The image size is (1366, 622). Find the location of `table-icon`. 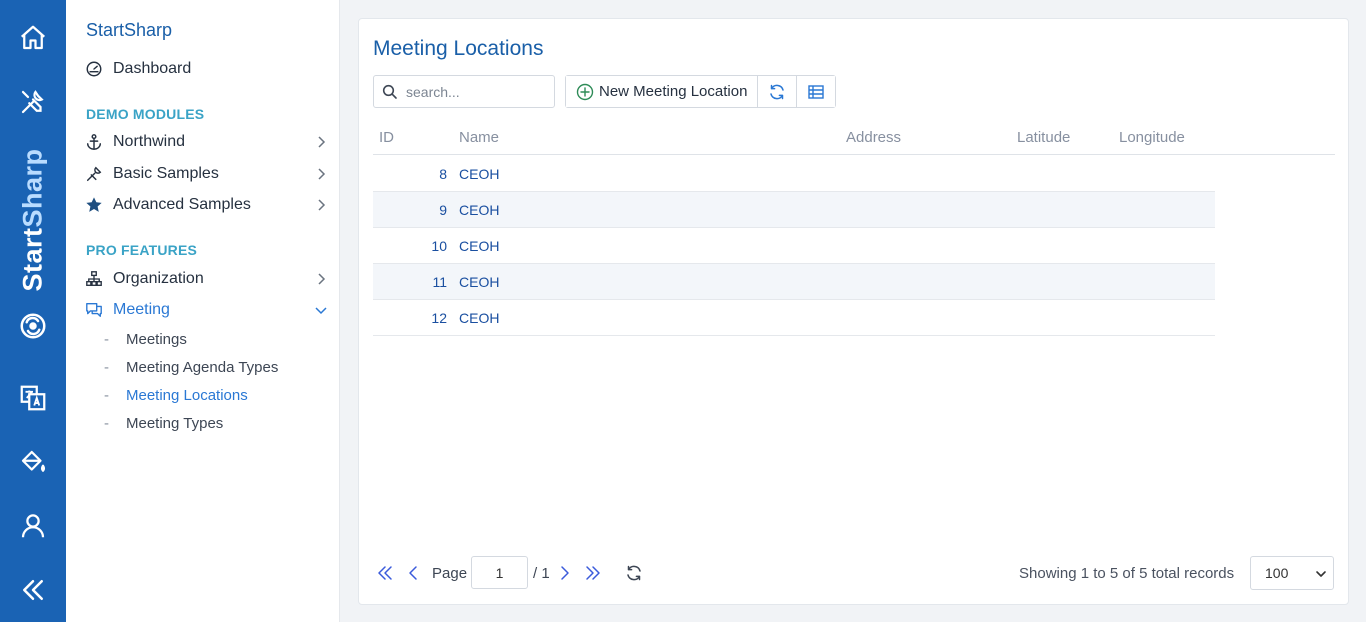

table-icon is located at coordinates (816, 91).